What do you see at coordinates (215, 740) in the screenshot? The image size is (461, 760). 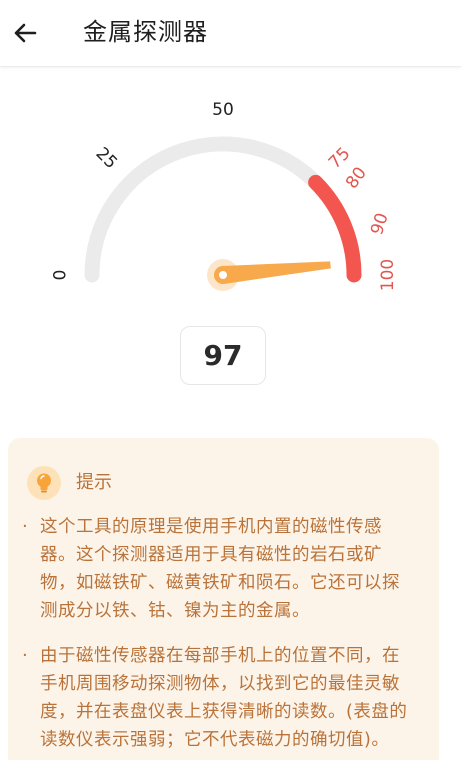 I see `tip-line: 读数仪表示强弱；它不代表磁力的确切值)。` at bounding box center [215, 740].